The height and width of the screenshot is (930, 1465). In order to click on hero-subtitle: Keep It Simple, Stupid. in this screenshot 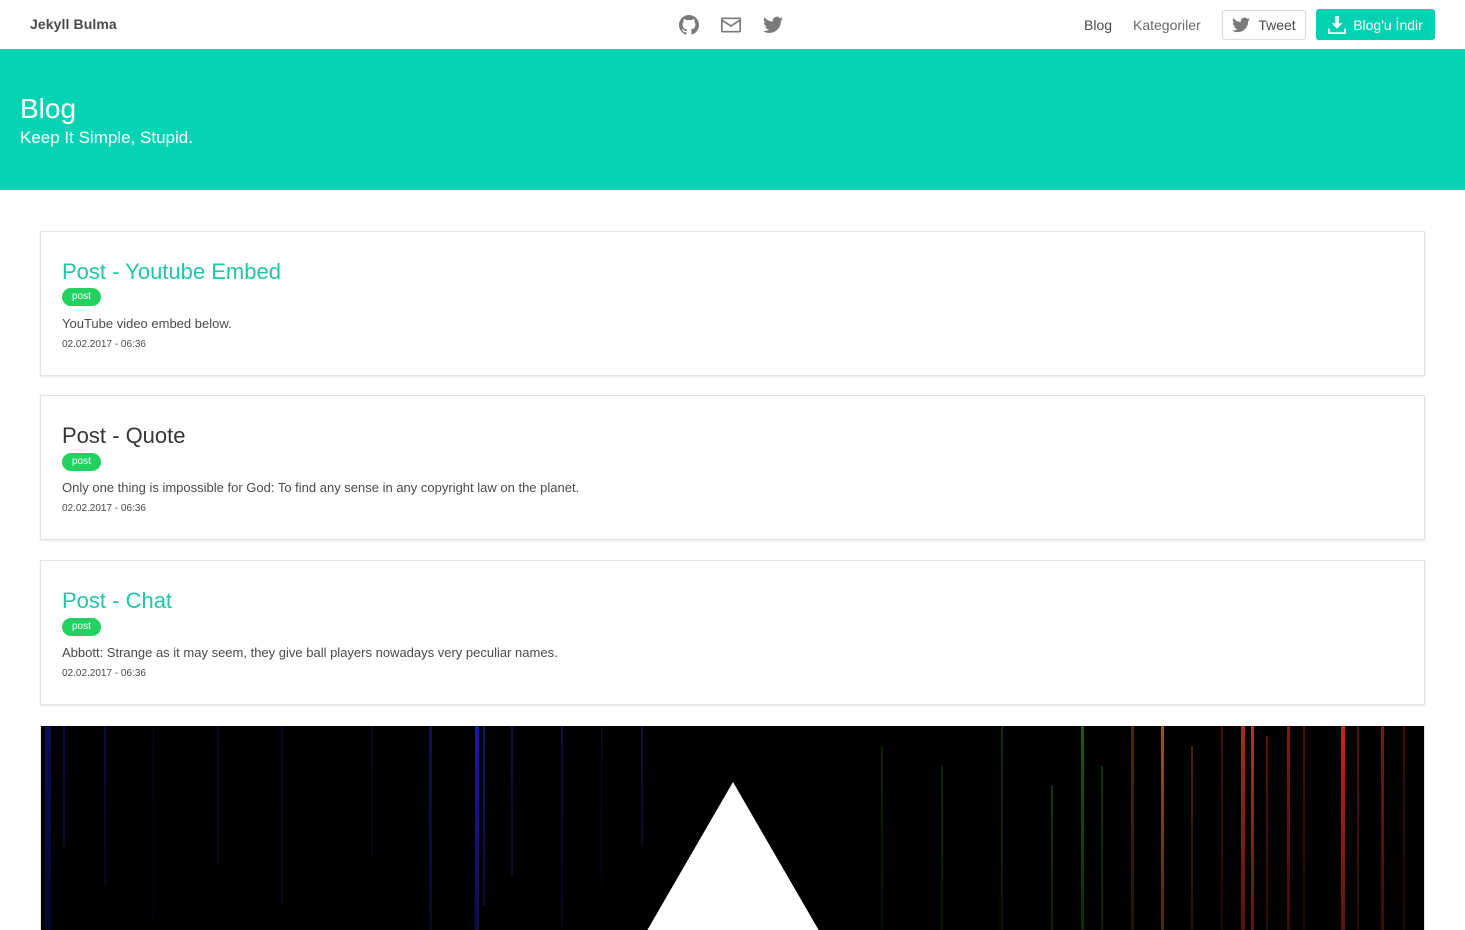, I will do `click(106, 137)`.